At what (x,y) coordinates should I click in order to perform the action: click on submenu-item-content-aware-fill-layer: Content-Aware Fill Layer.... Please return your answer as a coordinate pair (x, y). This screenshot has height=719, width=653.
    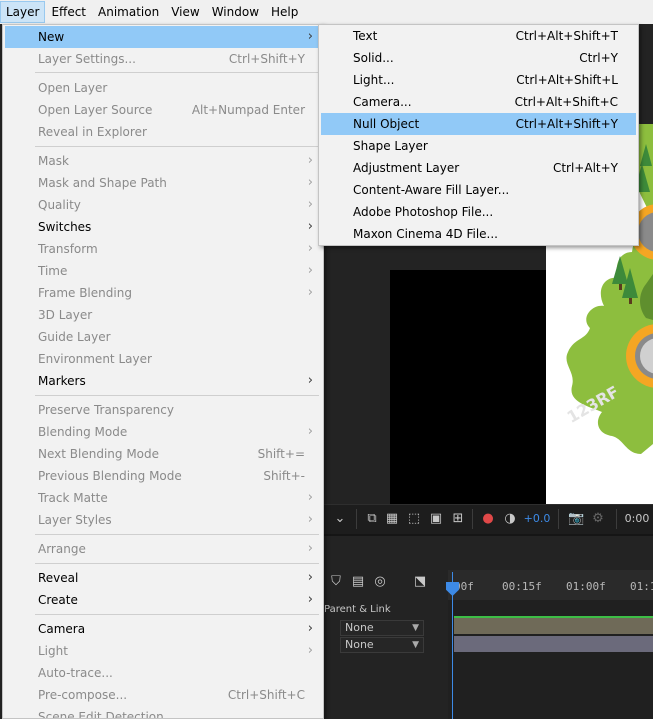
    Looking at the image, I should click on (478, 190).